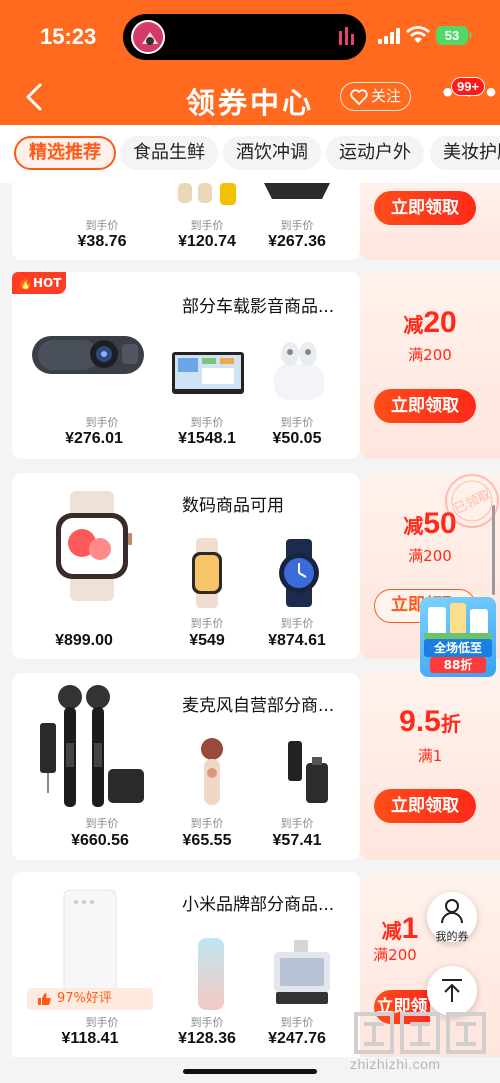  What do you see at coordinates (92, 746) in the screenshot?
I see `microphone-set-image` at bounding box center [92, 746].